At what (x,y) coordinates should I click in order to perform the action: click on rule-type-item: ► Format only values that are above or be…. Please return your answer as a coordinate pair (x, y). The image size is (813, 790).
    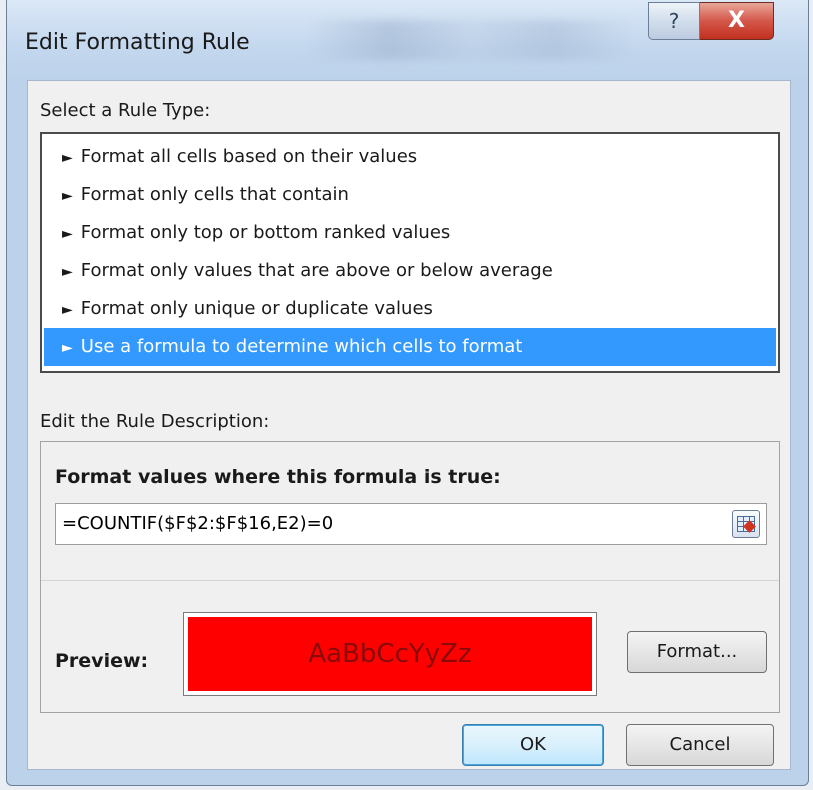
    Looking at the image, I should click on (410, 271).